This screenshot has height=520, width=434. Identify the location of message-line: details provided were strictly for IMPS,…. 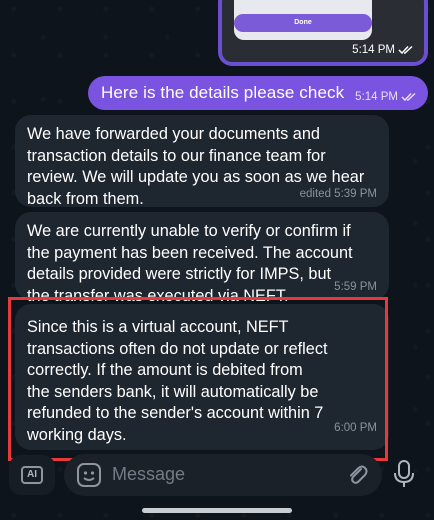
(179, 274).